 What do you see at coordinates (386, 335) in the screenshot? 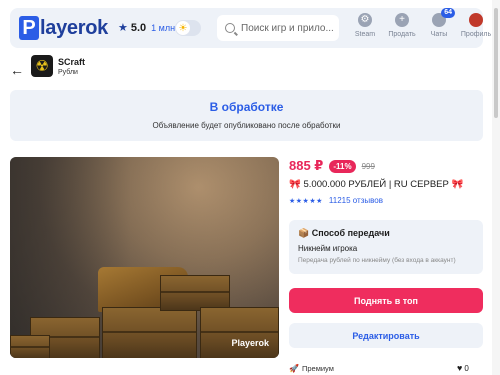
I see `edit-button: Редактировать` at bounding box center [386, 335].